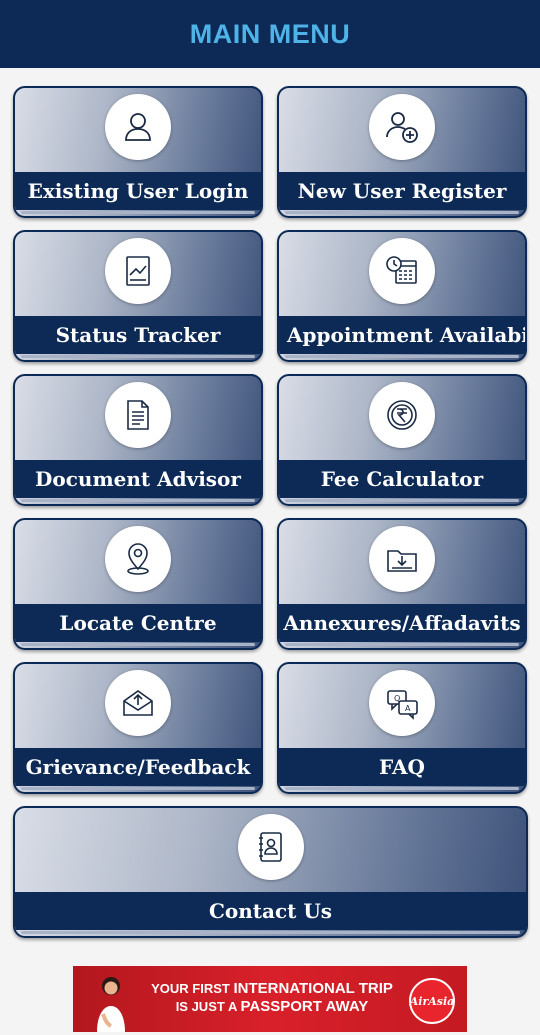  Describe the element at coordinates (138, 623) in the screenshot. I see `locate-centre-label: Locate Centre` at that location.